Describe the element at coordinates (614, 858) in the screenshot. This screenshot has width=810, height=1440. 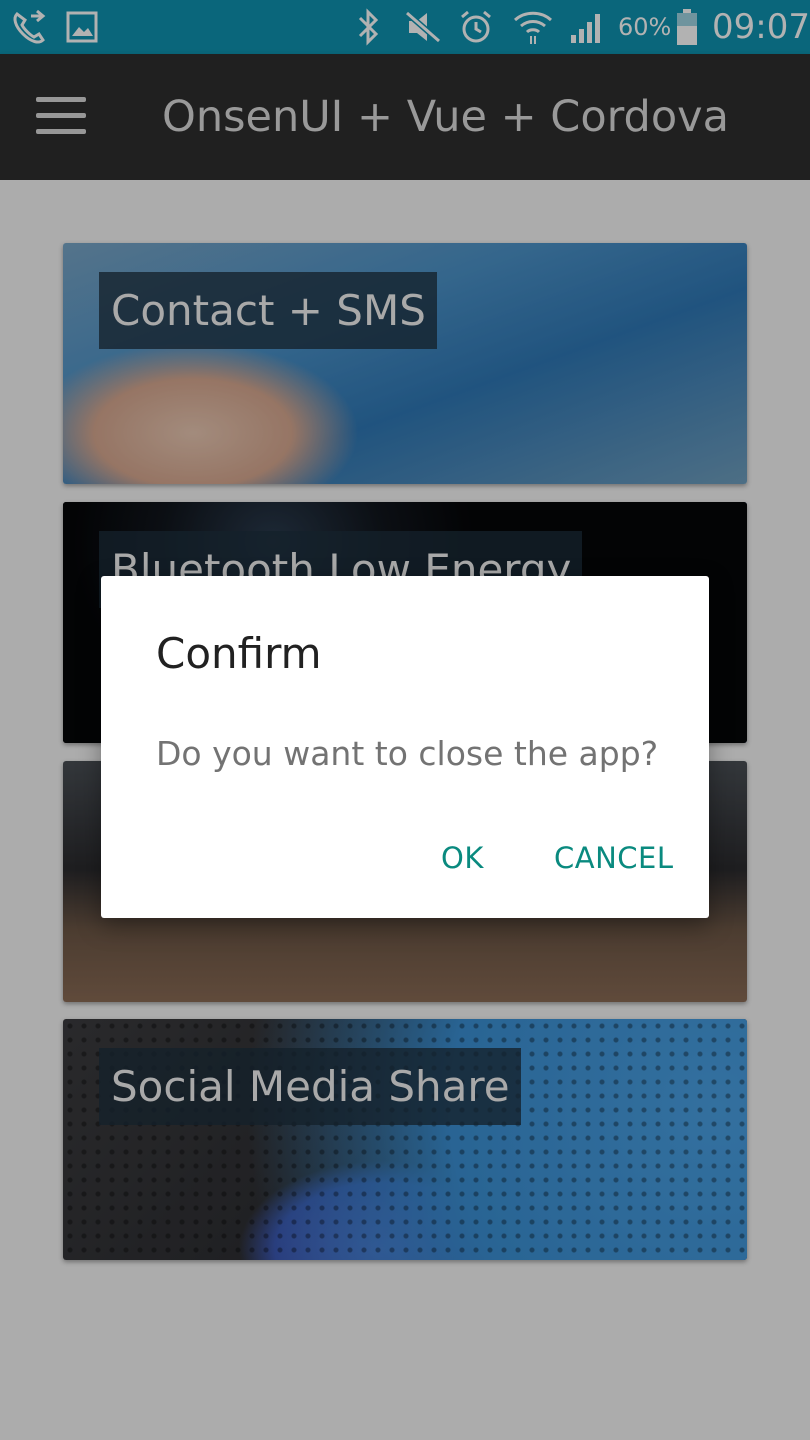
I see `cancel-button: CANCEL` at that location.